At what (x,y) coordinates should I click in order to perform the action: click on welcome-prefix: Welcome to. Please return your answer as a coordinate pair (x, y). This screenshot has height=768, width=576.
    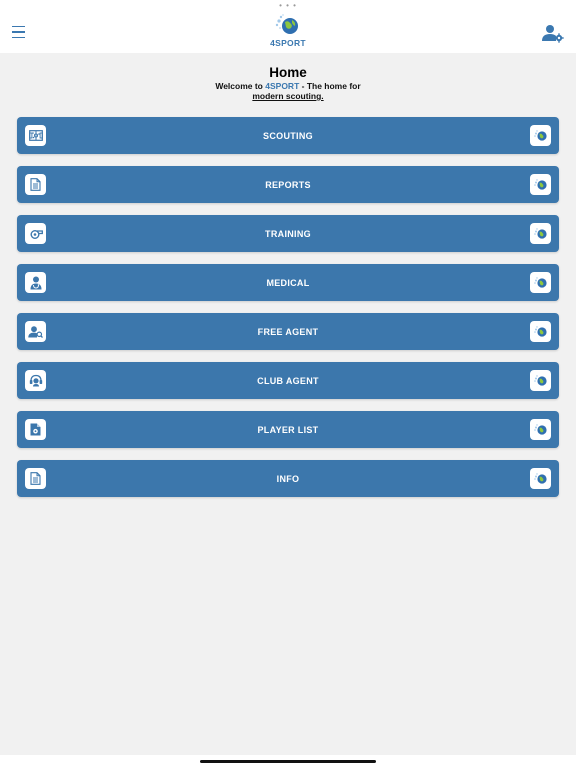
    Looking at the image, I should click on (240, 86).